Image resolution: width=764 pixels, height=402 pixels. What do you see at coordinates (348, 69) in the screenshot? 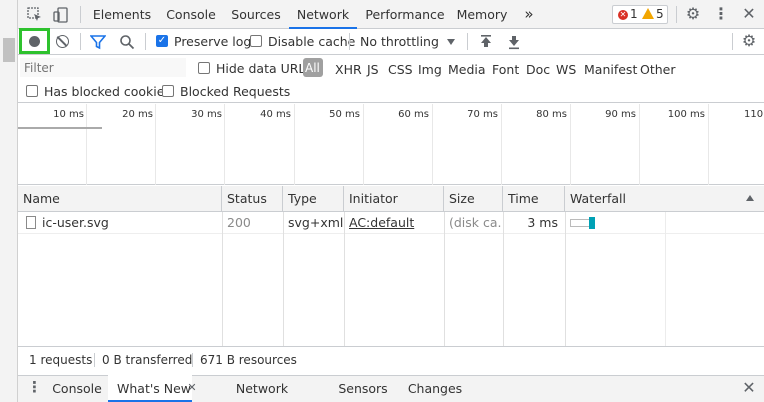
I see `filter-type-xhr: XHR` at bounding box center [348, 69].